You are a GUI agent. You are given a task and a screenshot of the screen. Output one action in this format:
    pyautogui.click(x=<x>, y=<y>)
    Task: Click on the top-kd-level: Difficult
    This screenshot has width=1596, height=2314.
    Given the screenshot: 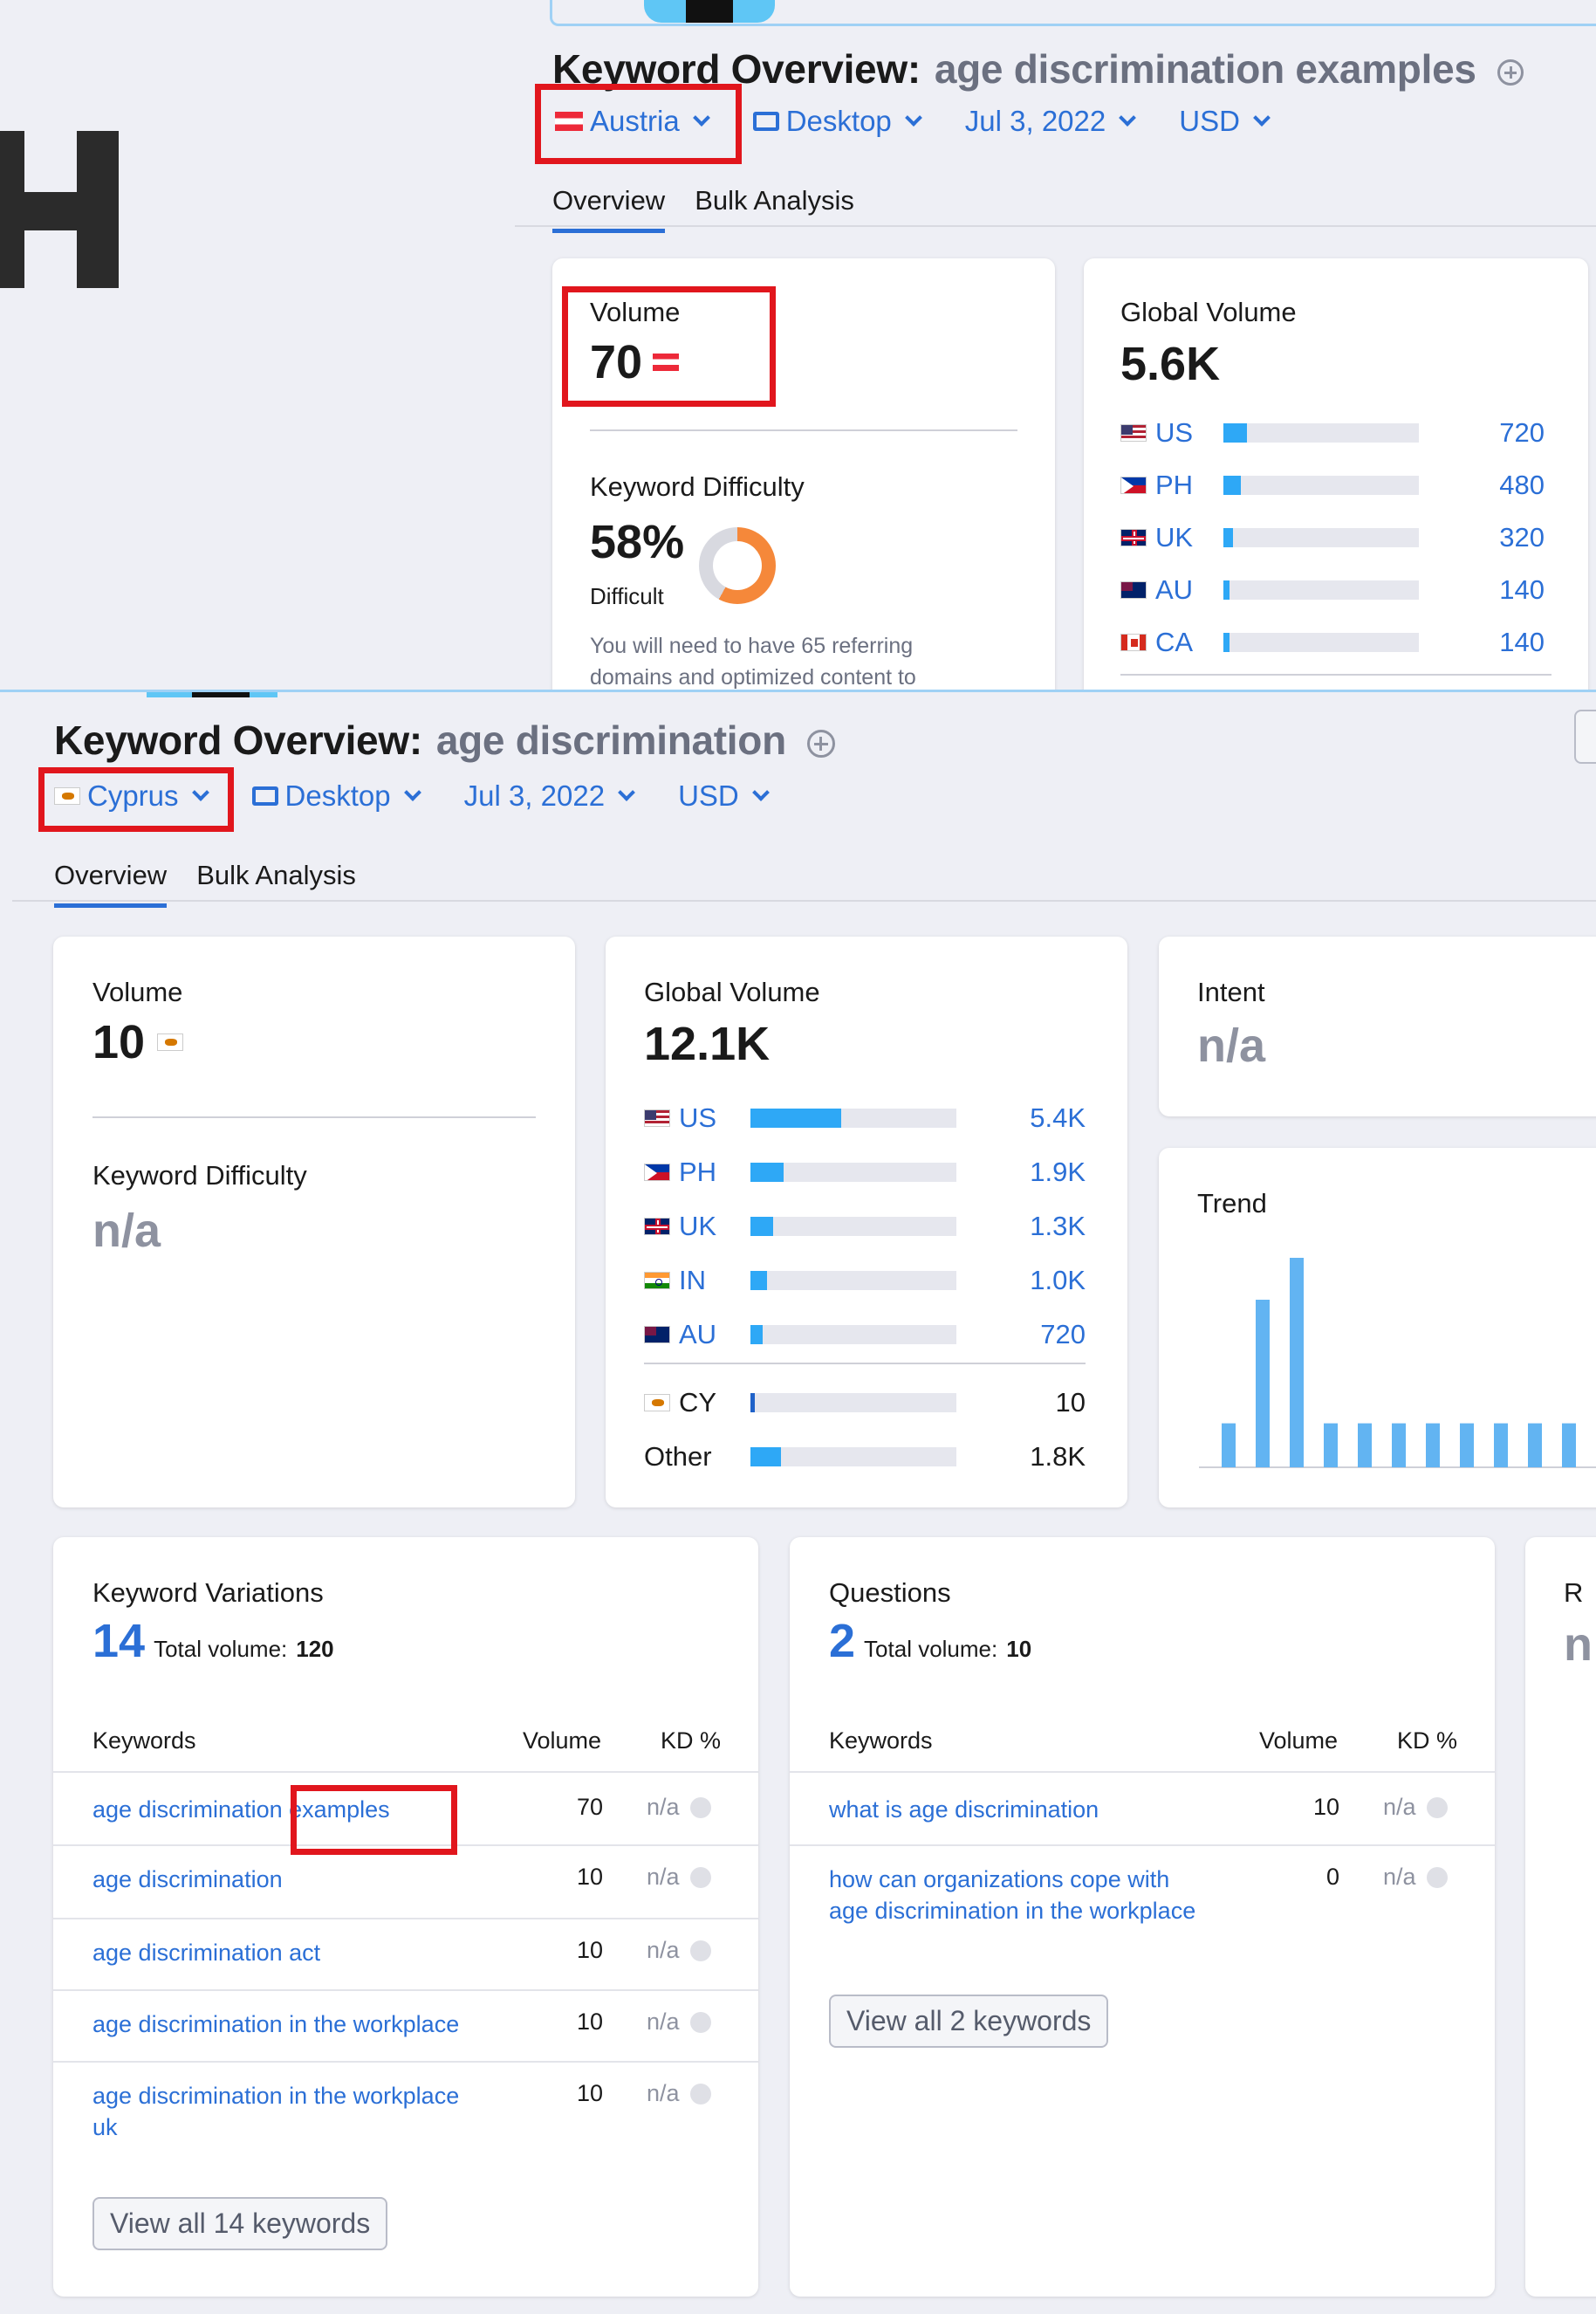 What is the action you would take?
    pyautogui.click(x=627, y=596)
    